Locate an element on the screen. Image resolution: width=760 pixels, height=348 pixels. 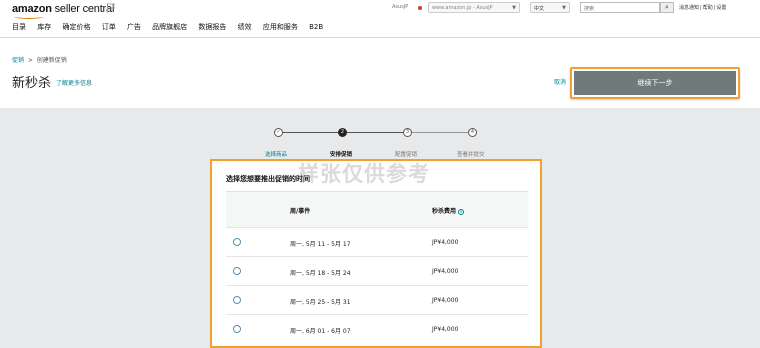
continue-button: 继续下一步 is located at coordinates (655, 83).